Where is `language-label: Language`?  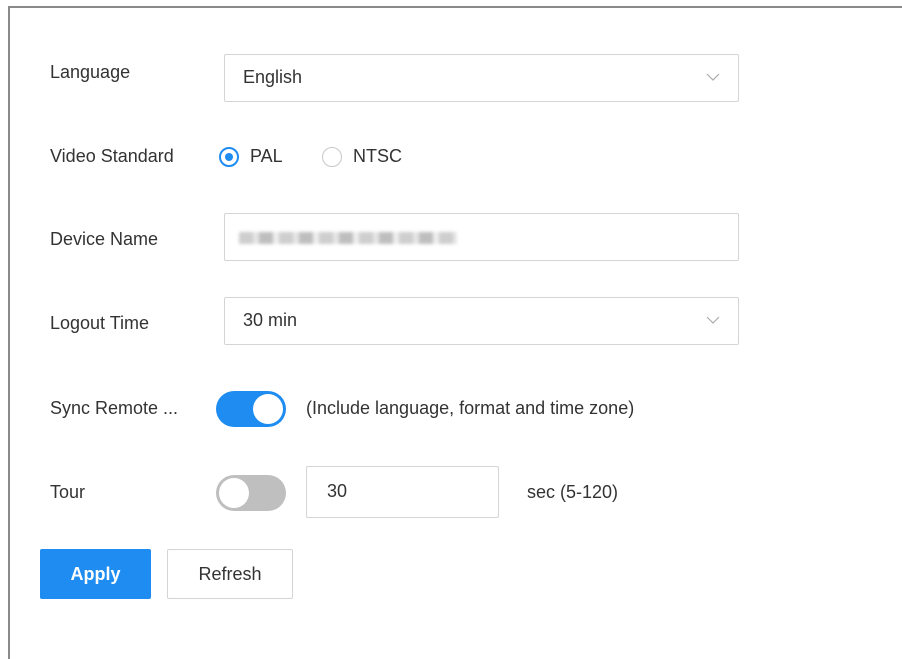 language-label: Language is located at coordinates (90, 72).